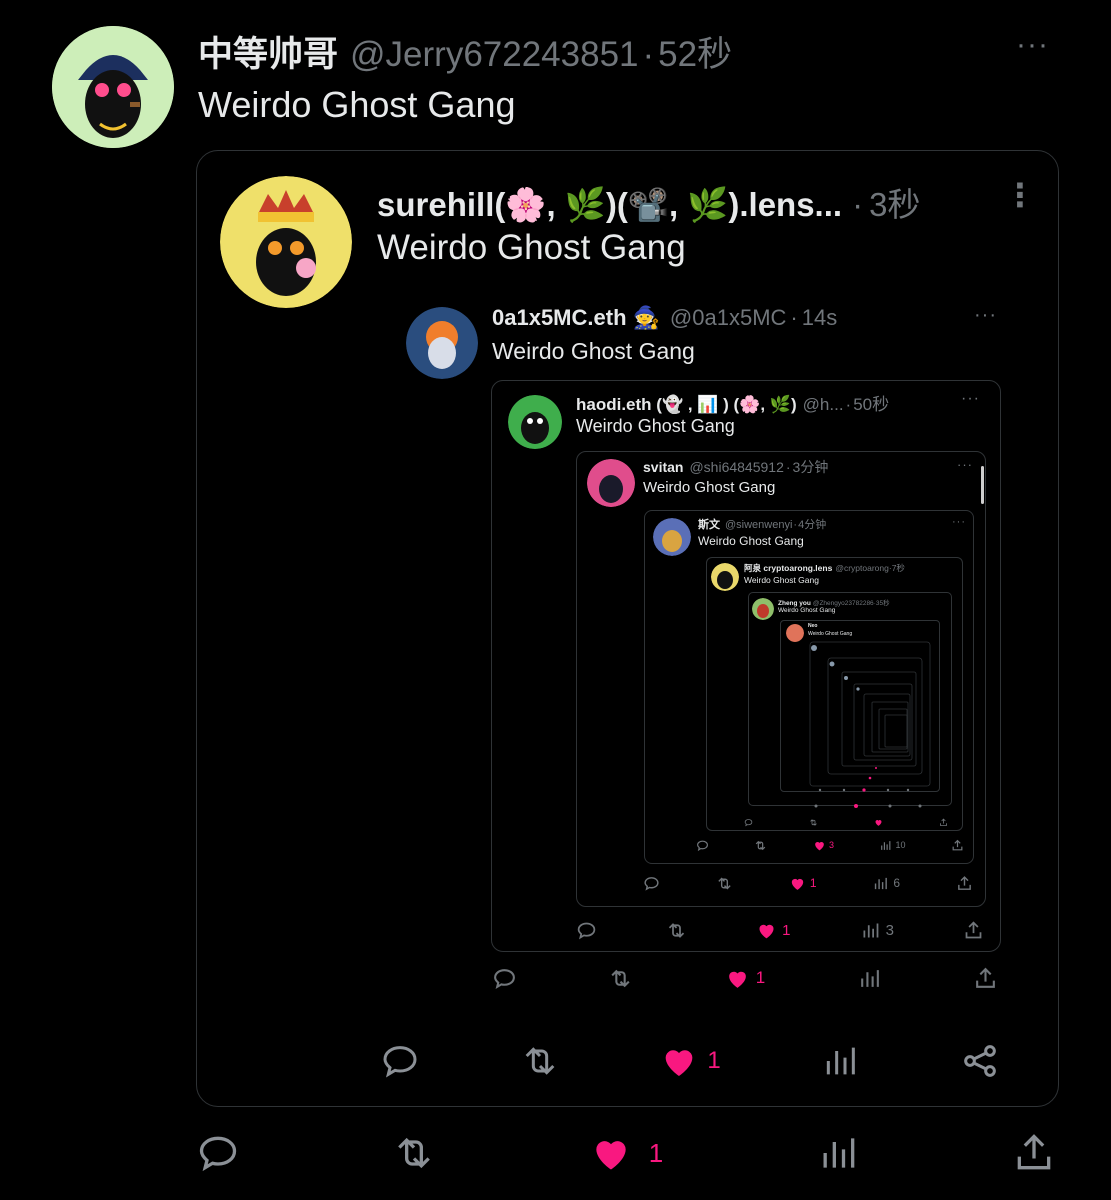 This screenshot has width=1111, height=1200. Describe the element at coordinates (892, 845) in the screenshot. I see `views-button: 10` at that location.